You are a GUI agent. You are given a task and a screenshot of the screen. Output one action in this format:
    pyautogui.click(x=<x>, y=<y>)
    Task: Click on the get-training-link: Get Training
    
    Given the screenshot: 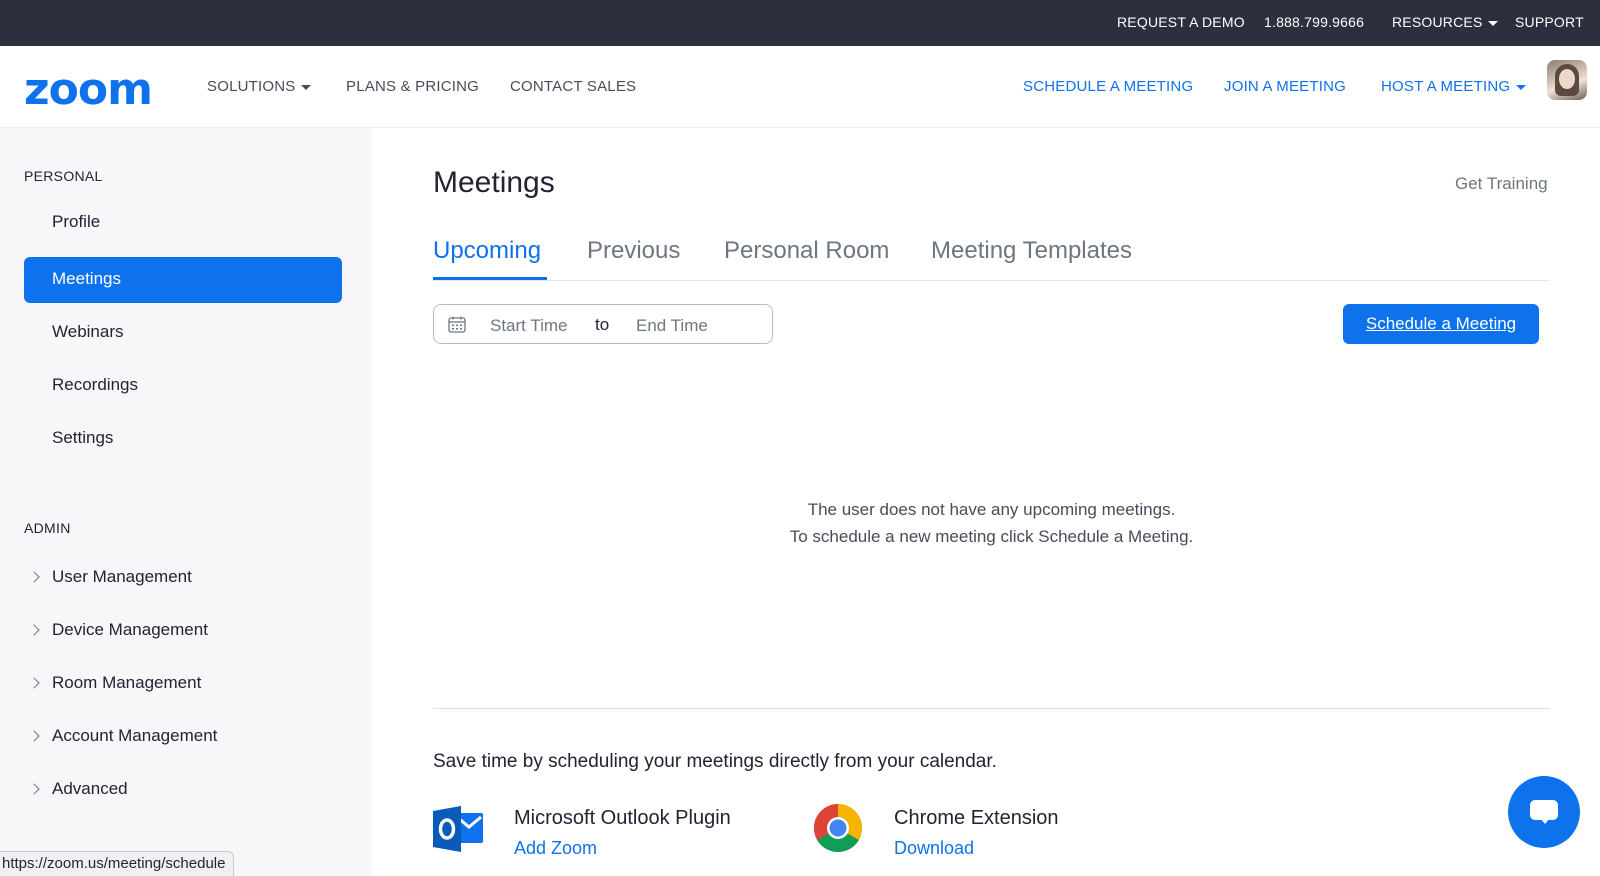 What is the action you would take?
    pyautogui.click(x=1501, y=184)
    